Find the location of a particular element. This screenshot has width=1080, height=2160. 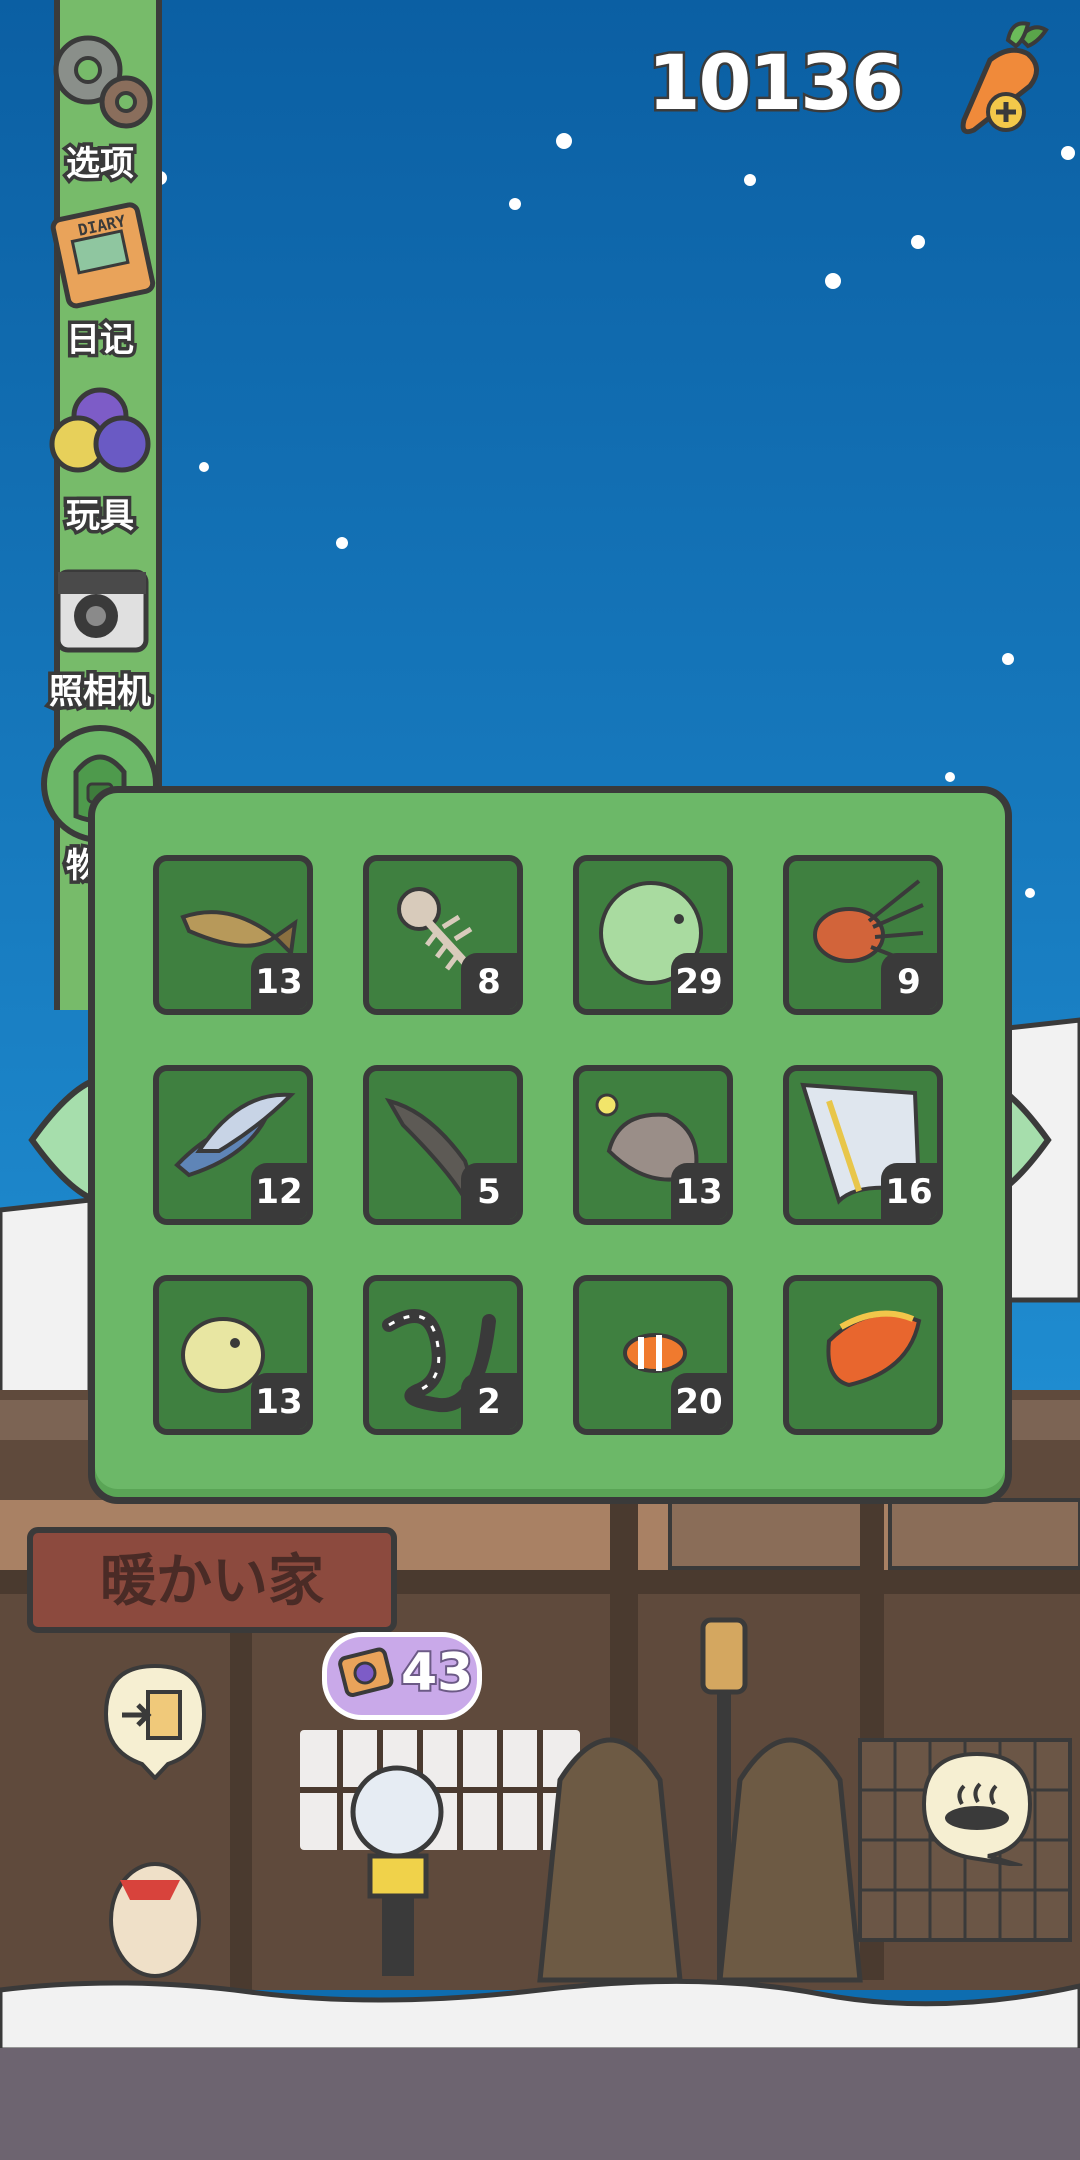

carrot-plus-icon is located at coordinates (1005, 80).